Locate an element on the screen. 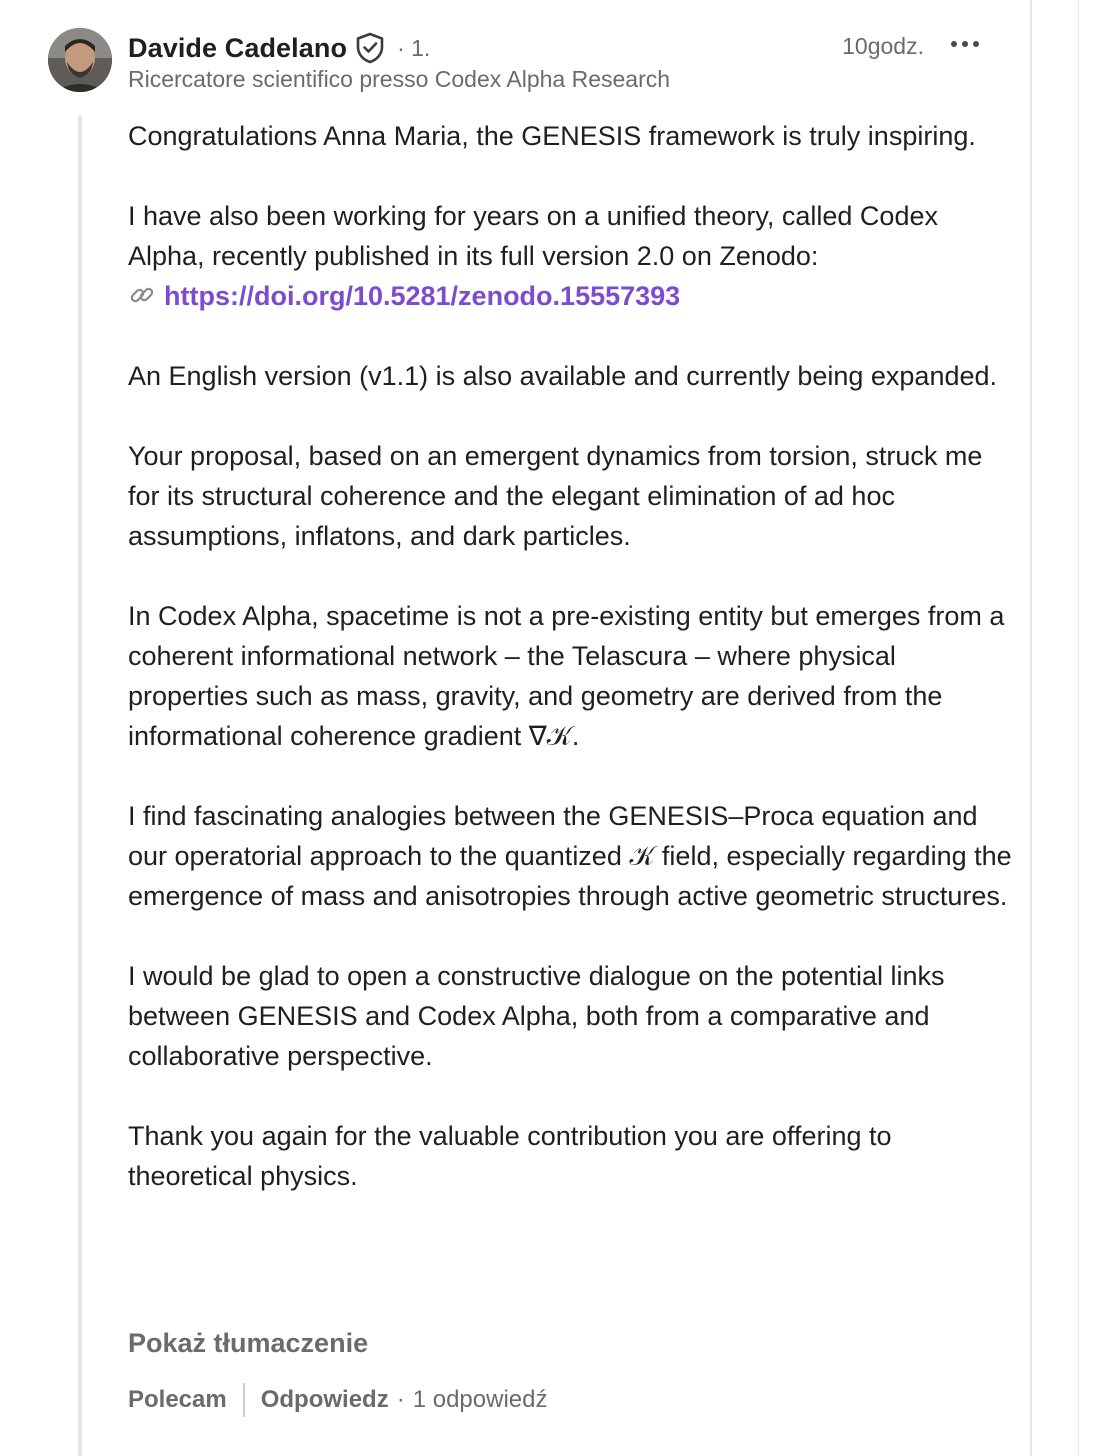 The height and width of the screenshot is (1456, 1102). doi-link: https://doi.org/10.5281/zenodo.15557393 is located at coordinates (422, 296).